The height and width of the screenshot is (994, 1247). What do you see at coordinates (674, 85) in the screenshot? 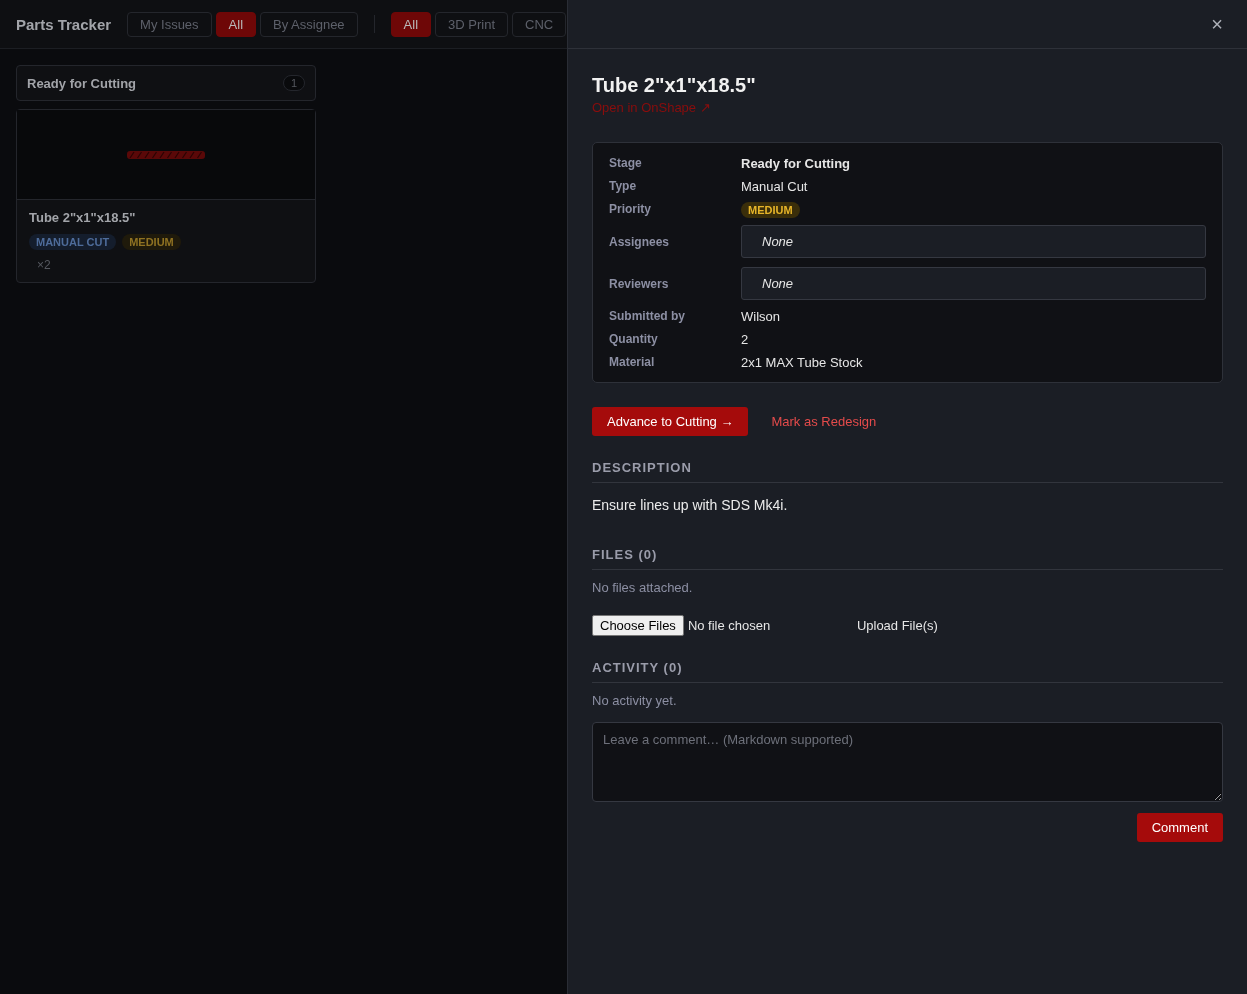
I see `part-title: Tube 2"x1"x18.5"` at bounding box center [674, 85].